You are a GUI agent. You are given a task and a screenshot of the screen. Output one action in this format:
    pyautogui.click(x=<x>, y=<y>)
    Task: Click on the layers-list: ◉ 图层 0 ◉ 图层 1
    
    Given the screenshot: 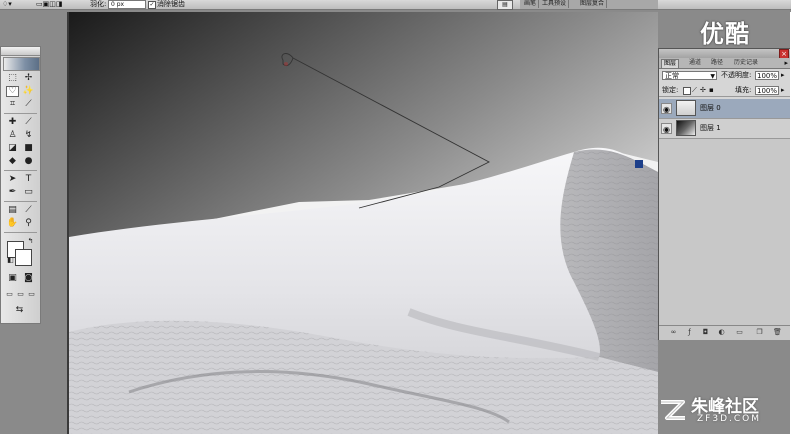 What is the action you would take?
    pyautogui.click(x=724, y=212)
    